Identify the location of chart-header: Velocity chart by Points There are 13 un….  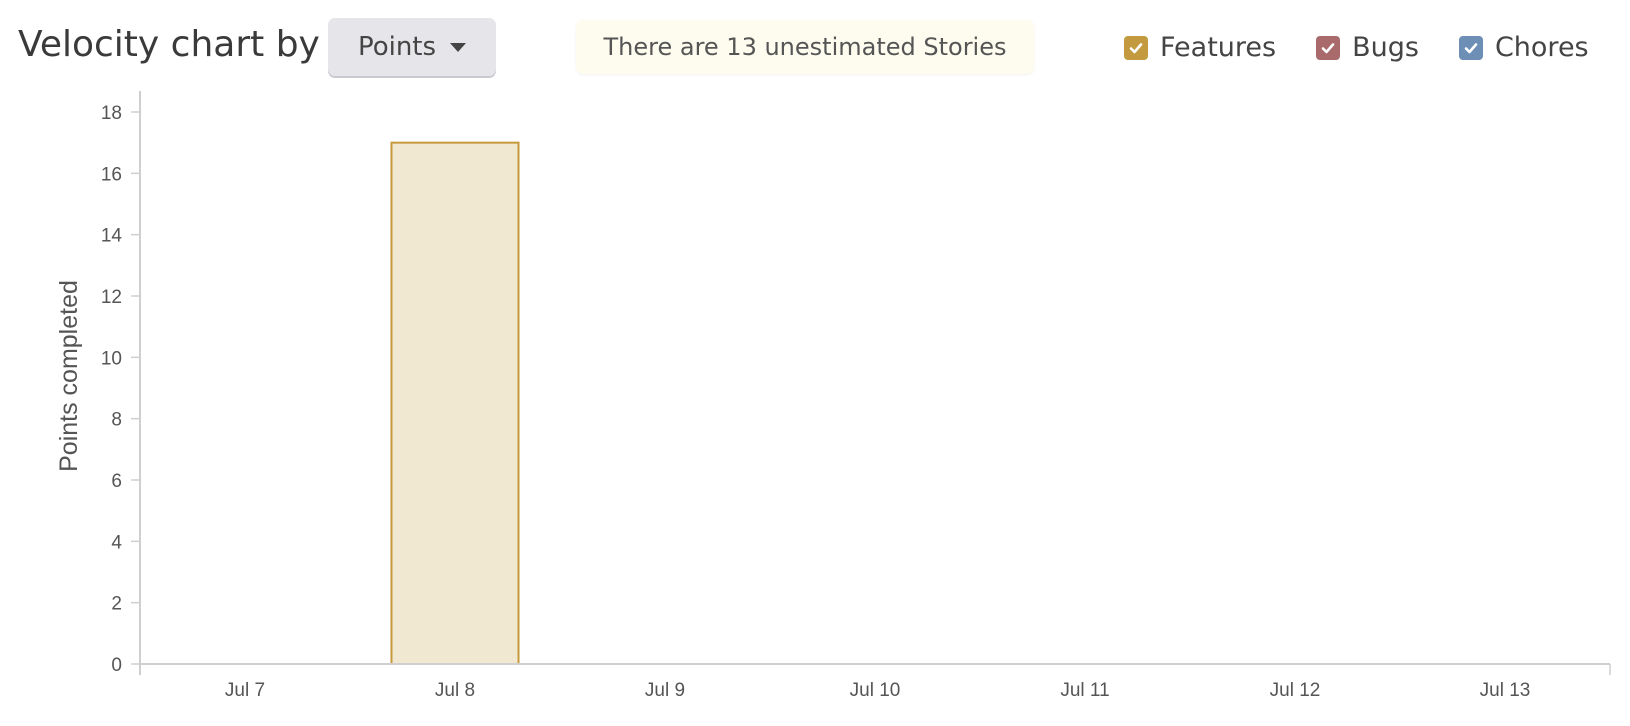
(815, 43).